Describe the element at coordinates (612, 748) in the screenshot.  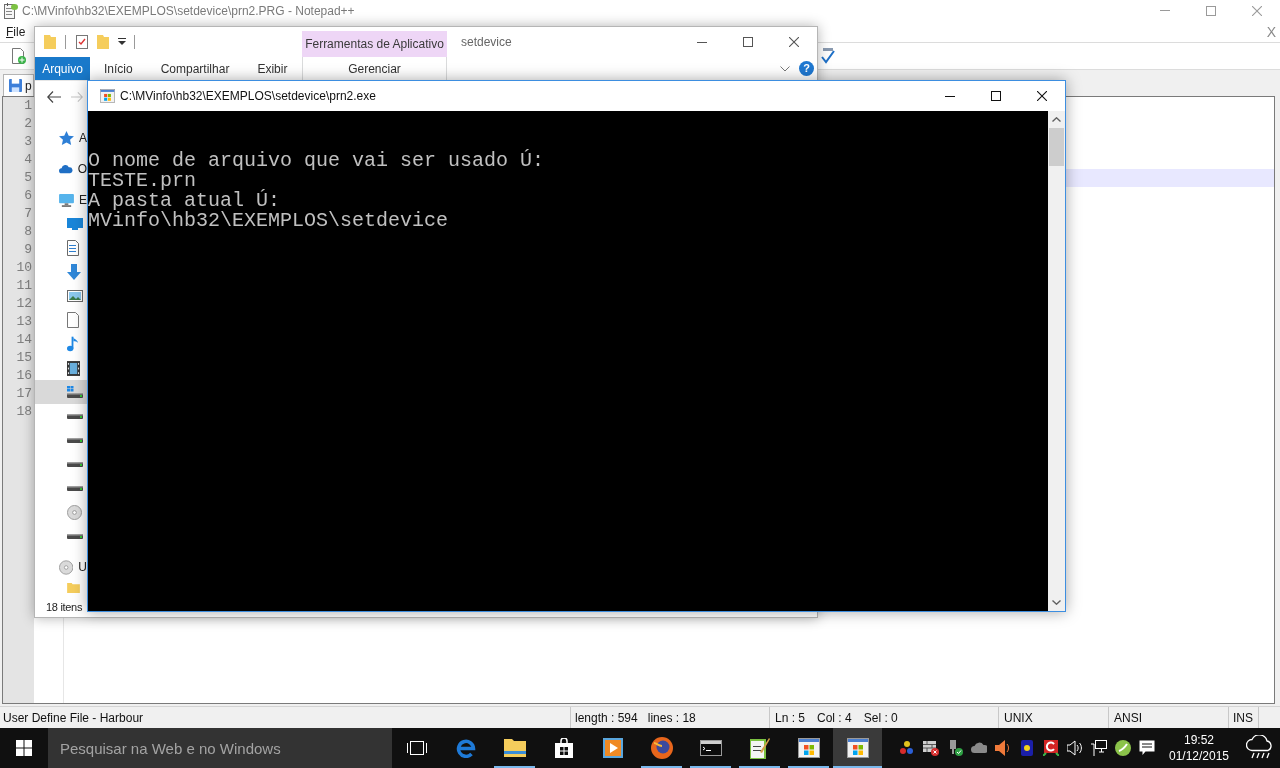
I see `play-tile-icon` at that location.